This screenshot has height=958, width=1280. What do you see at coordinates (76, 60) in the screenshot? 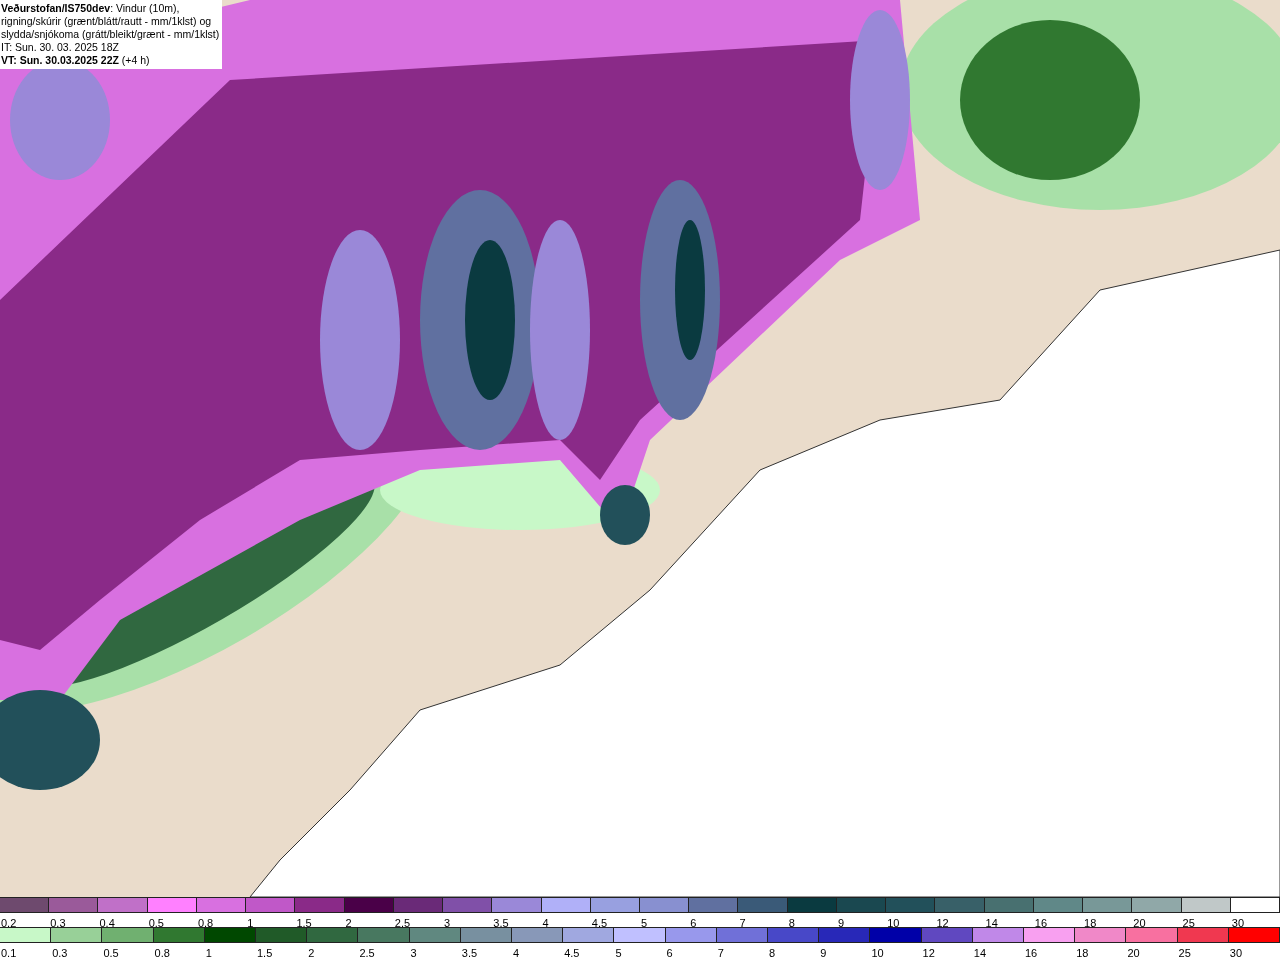
I see `caption-line: VT: Sun. 30.03.2025 22Z (+4 h)` at bounding box center [76, 60].